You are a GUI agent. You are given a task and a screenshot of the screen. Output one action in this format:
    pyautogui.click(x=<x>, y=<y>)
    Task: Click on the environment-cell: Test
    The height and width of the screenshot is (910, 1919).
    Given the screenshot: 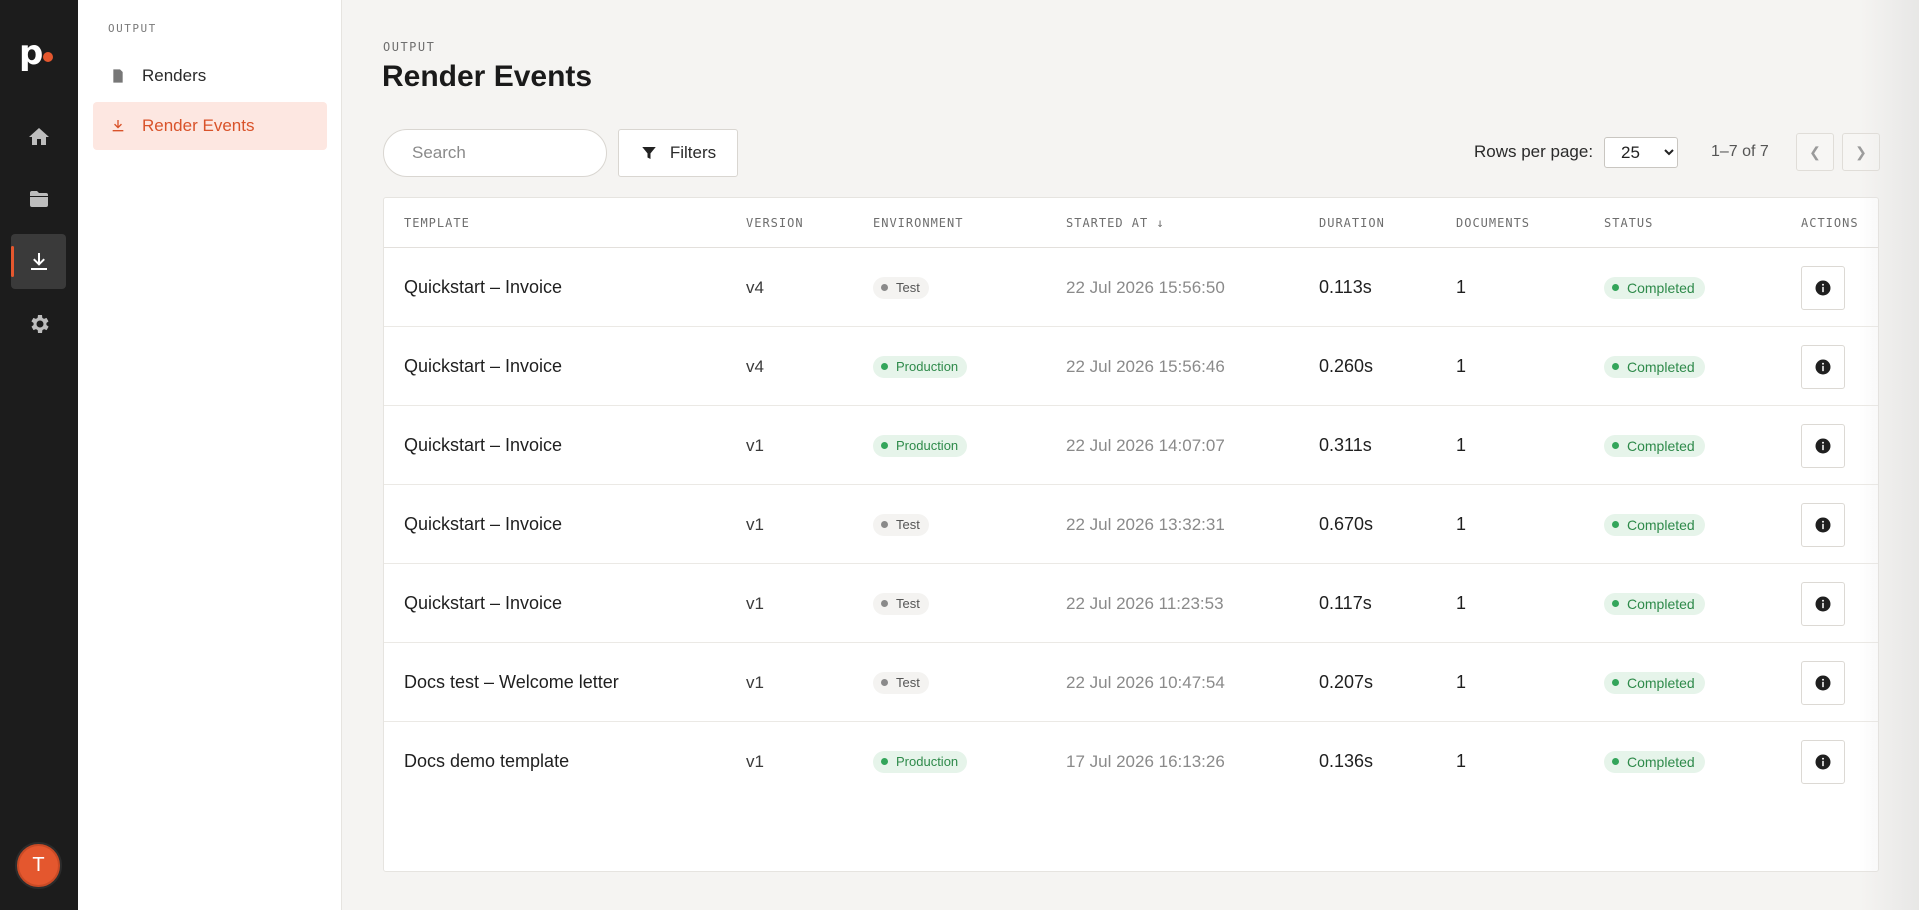 What is the action you would take?
    pyautogui.click(x=901, y=603)
    